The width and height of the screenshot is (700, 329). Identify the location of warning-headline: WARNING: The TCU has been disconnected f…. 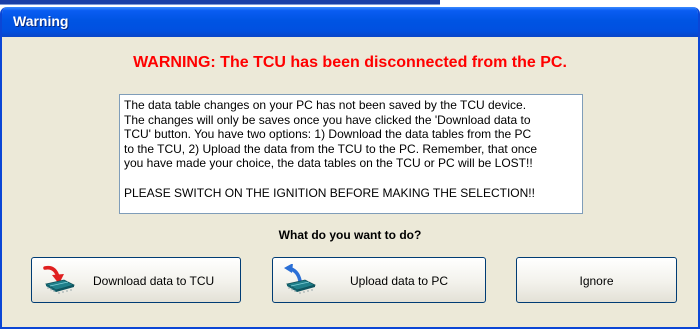
(350, 62).